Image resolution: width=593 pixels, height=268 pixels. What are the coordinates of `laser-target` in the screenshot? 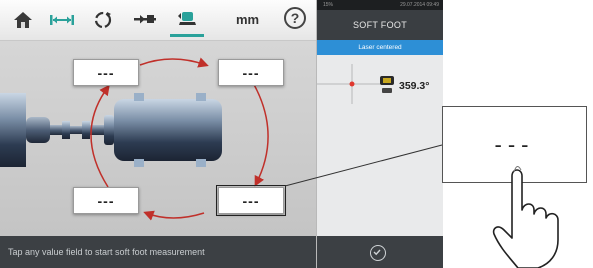 It's located at (355, 84).